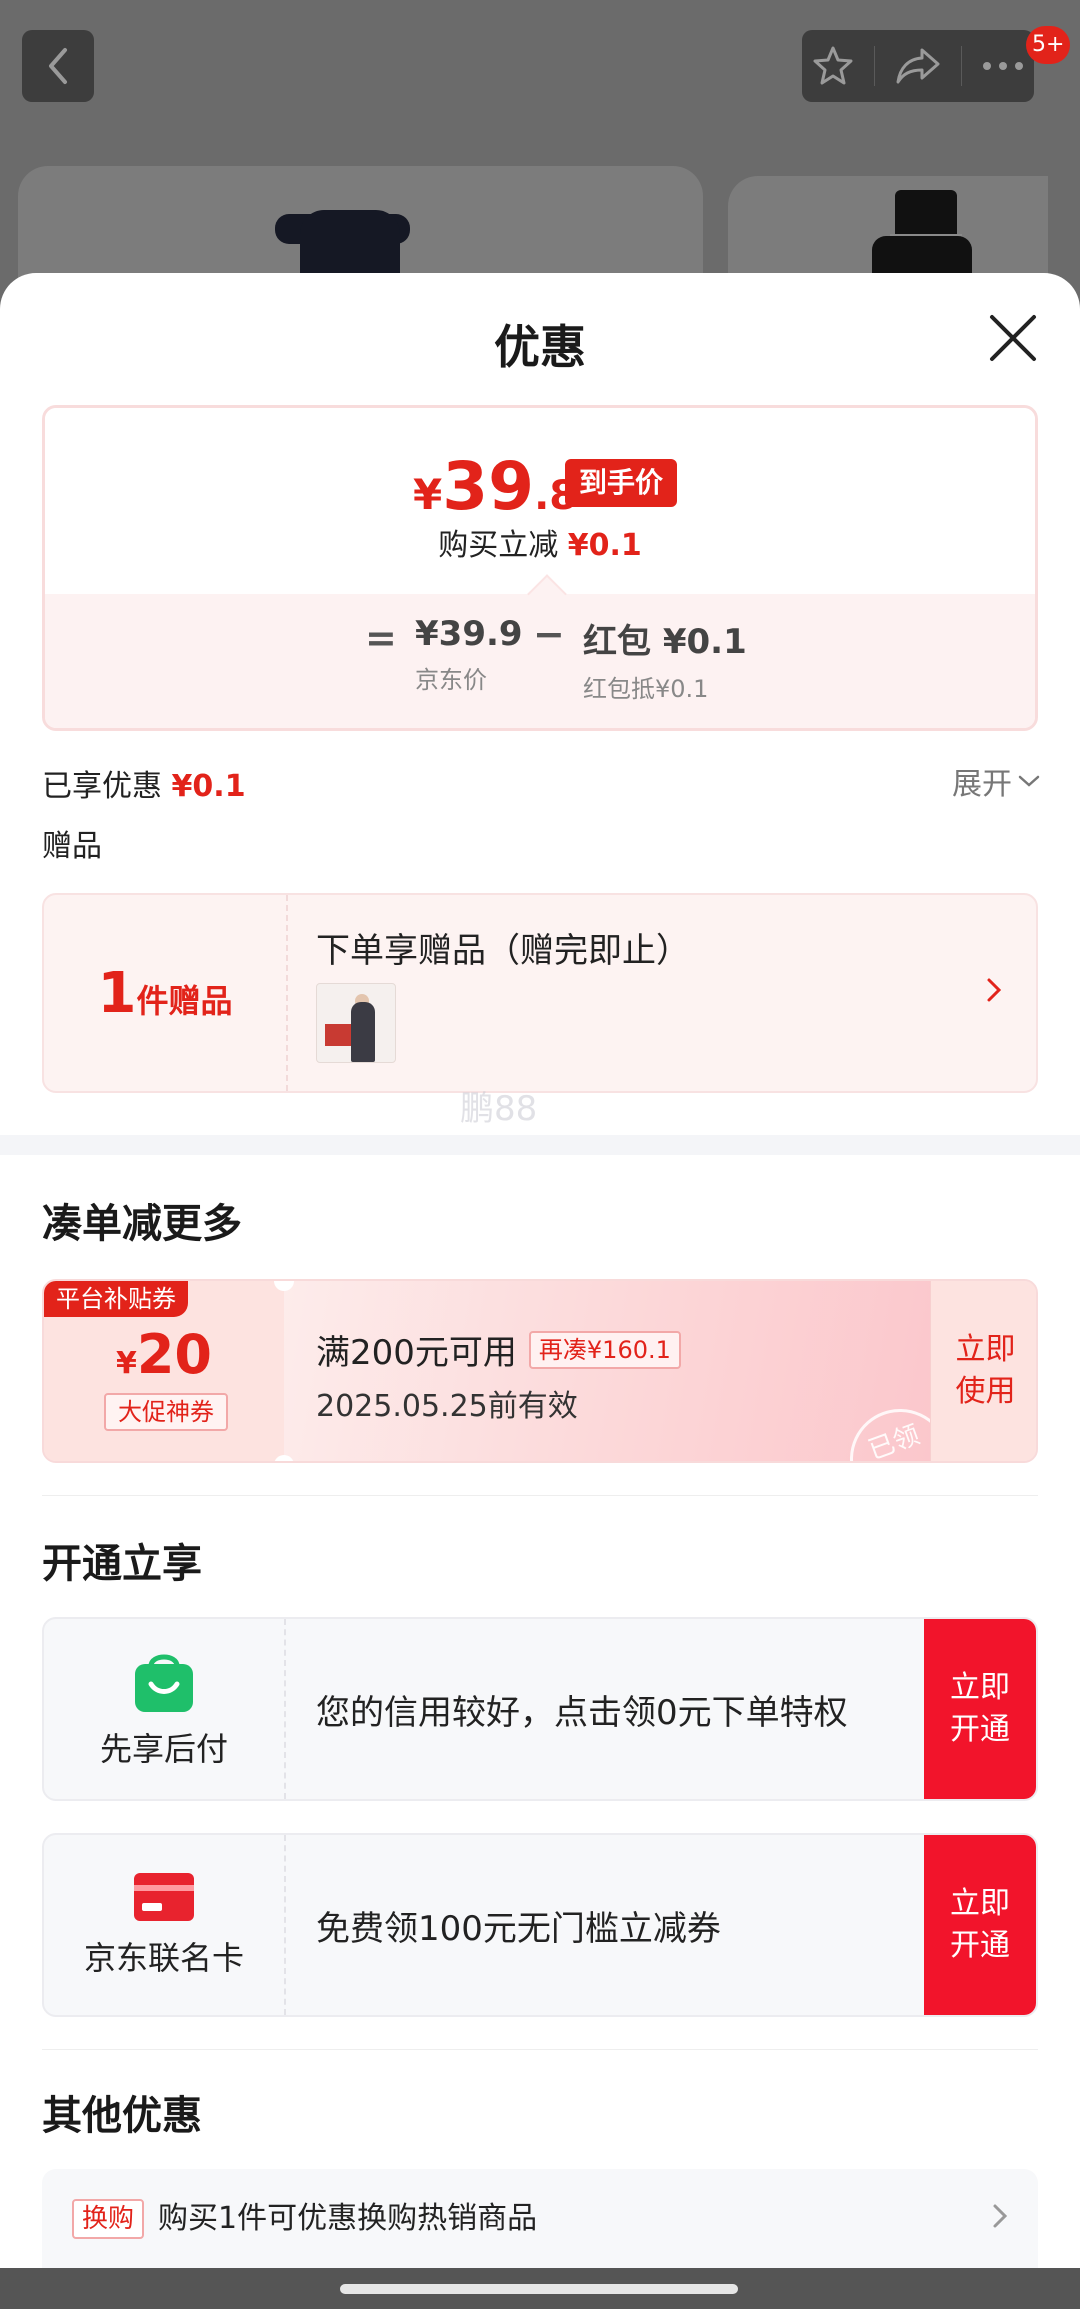  Describe the element at coordinates (1013, 338) in the screenshot. I see `close-icon` at that location.